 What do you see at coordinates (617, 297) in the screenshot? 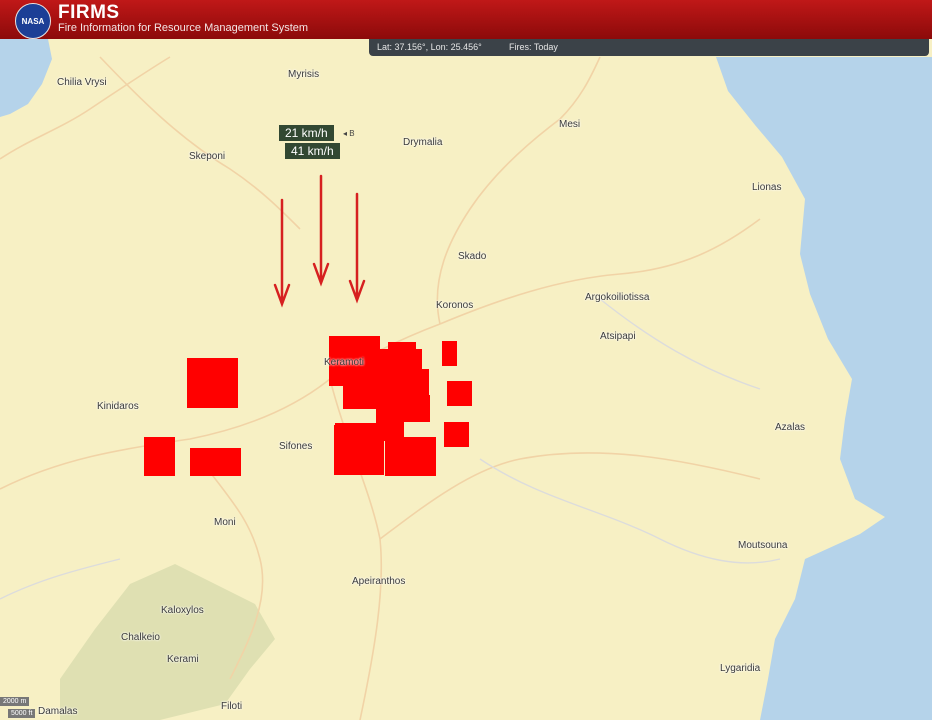
I see `place-label: Argokoiliotissa` at bounding box center [617, 297].